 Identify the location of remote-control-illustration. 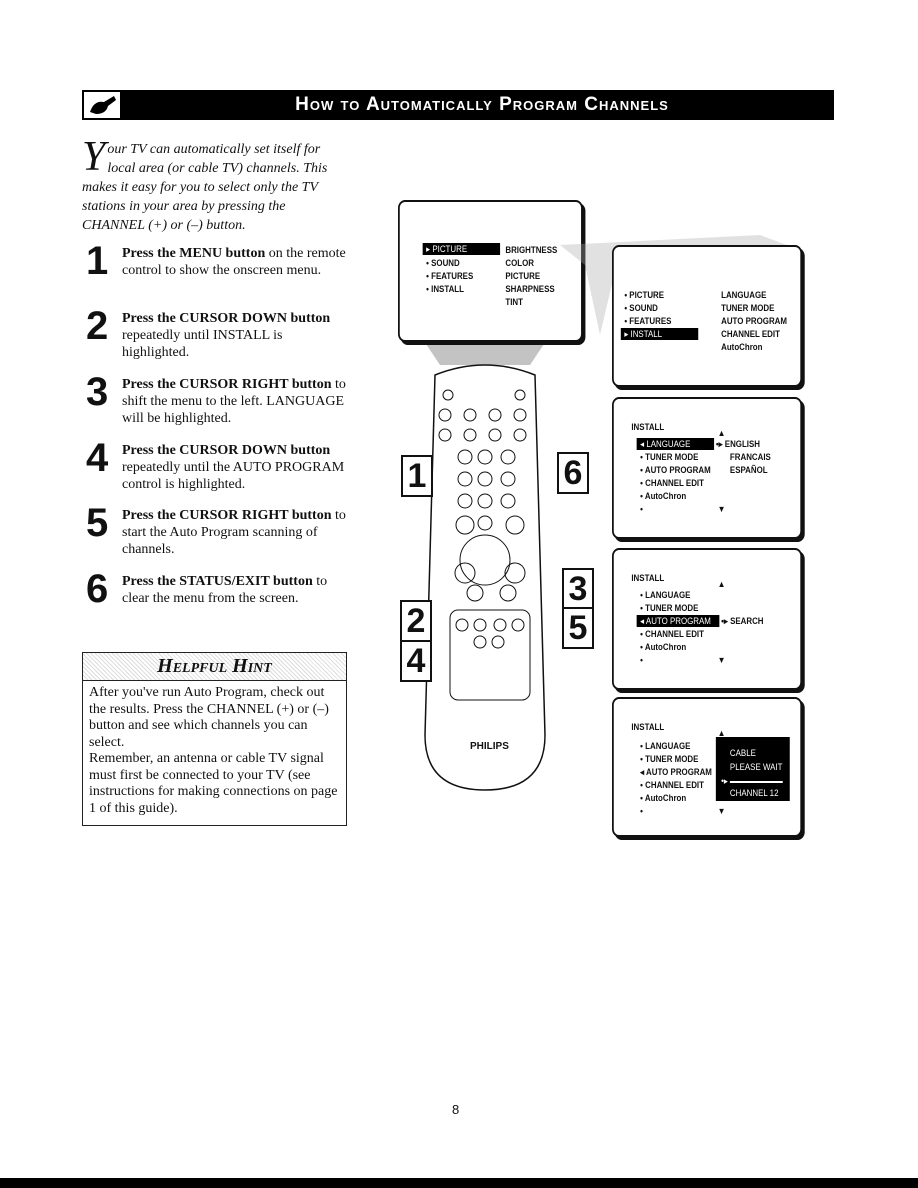
(485, 563).